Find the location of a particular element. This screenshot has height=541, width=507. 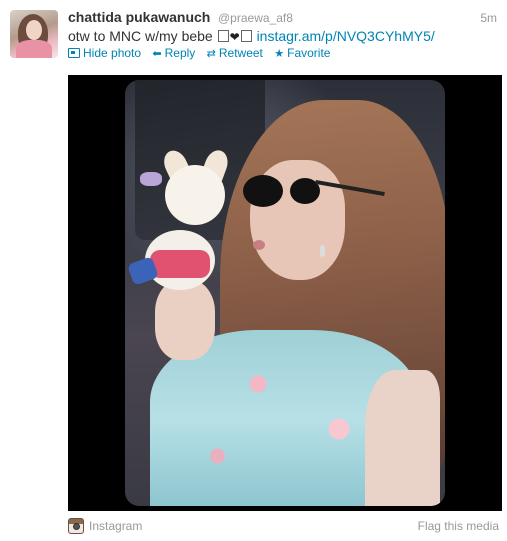

retweet-button: ⇄ Retweet is located at coordinates (235, 53).